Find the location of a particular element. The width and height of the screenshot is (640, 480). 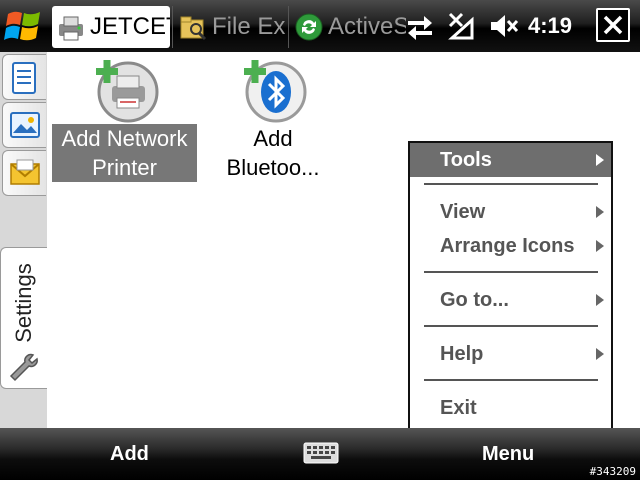

document-icon is located at coordinates (24, 78).